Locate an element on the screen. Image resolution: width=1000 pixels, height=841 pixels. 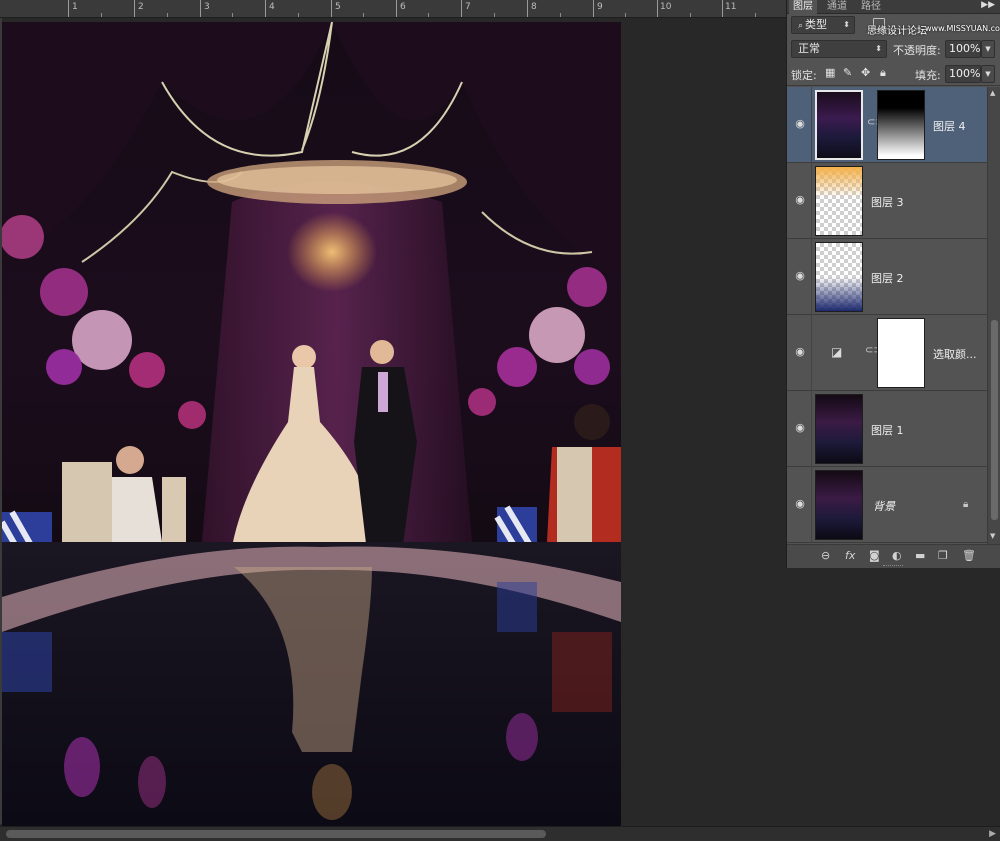
layer-row-4: ◉ ⊂⊃ 图层 4 is located at coordinates (887, 125).